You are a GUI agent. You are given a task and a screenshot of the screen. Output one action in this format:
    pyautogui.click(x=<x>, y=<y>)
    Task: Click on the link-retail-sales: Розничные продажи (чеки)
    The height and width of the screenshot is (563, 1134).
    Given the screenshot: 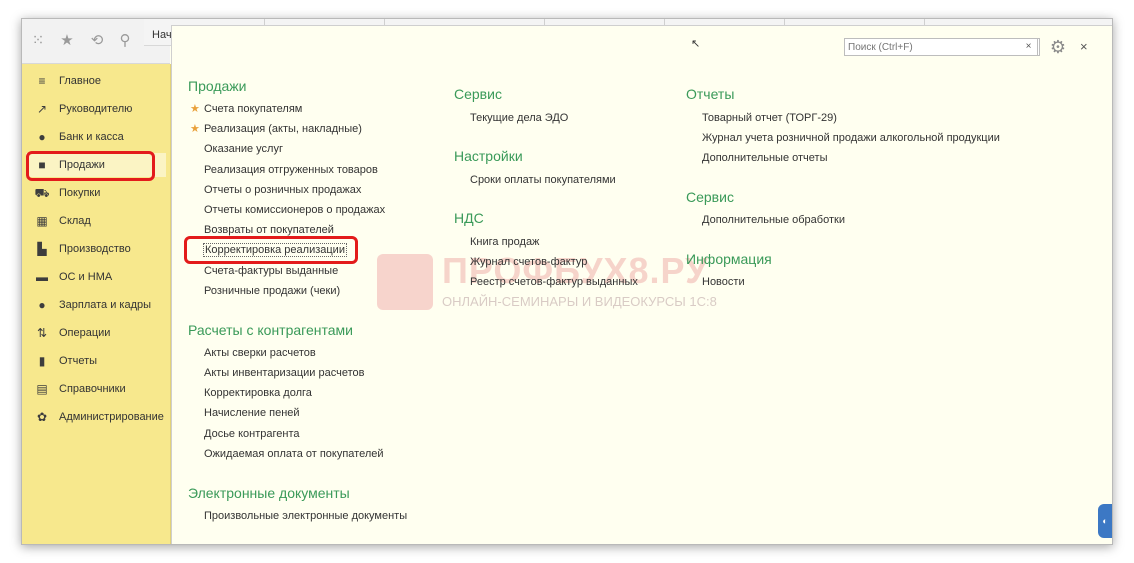 What is the action you would take?
    pyautogui.click(x=272, y=291)
    